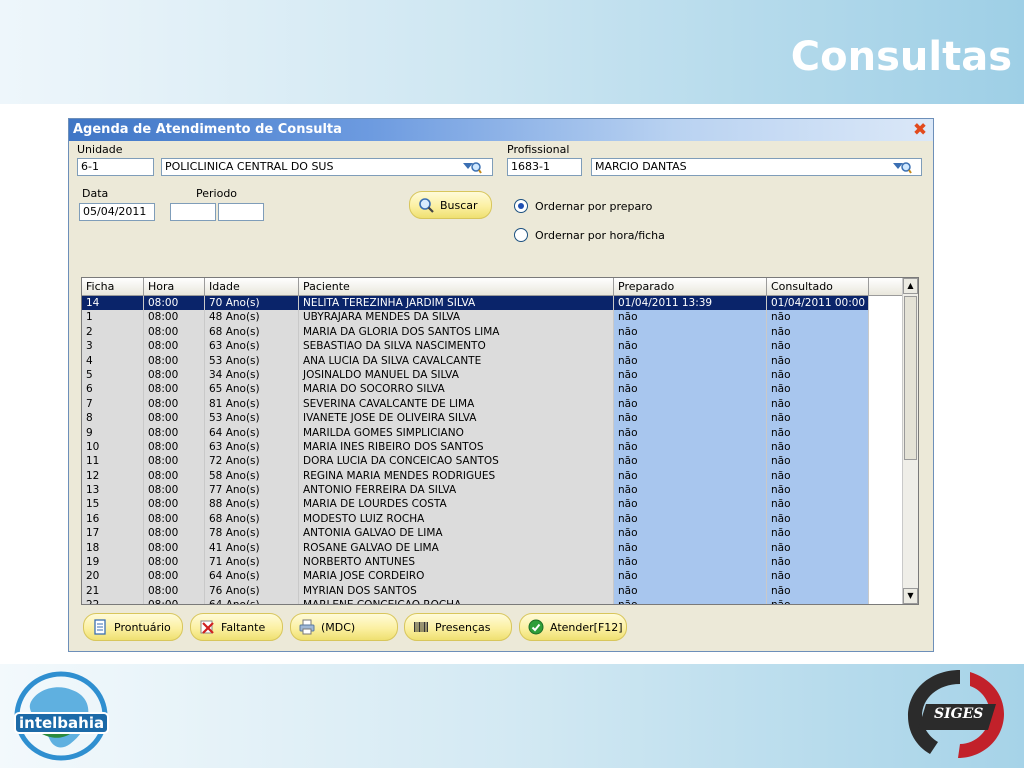  Describe the element at coordinates (241, 212) in the screenshot. I see `periodo-end-field` at that location.